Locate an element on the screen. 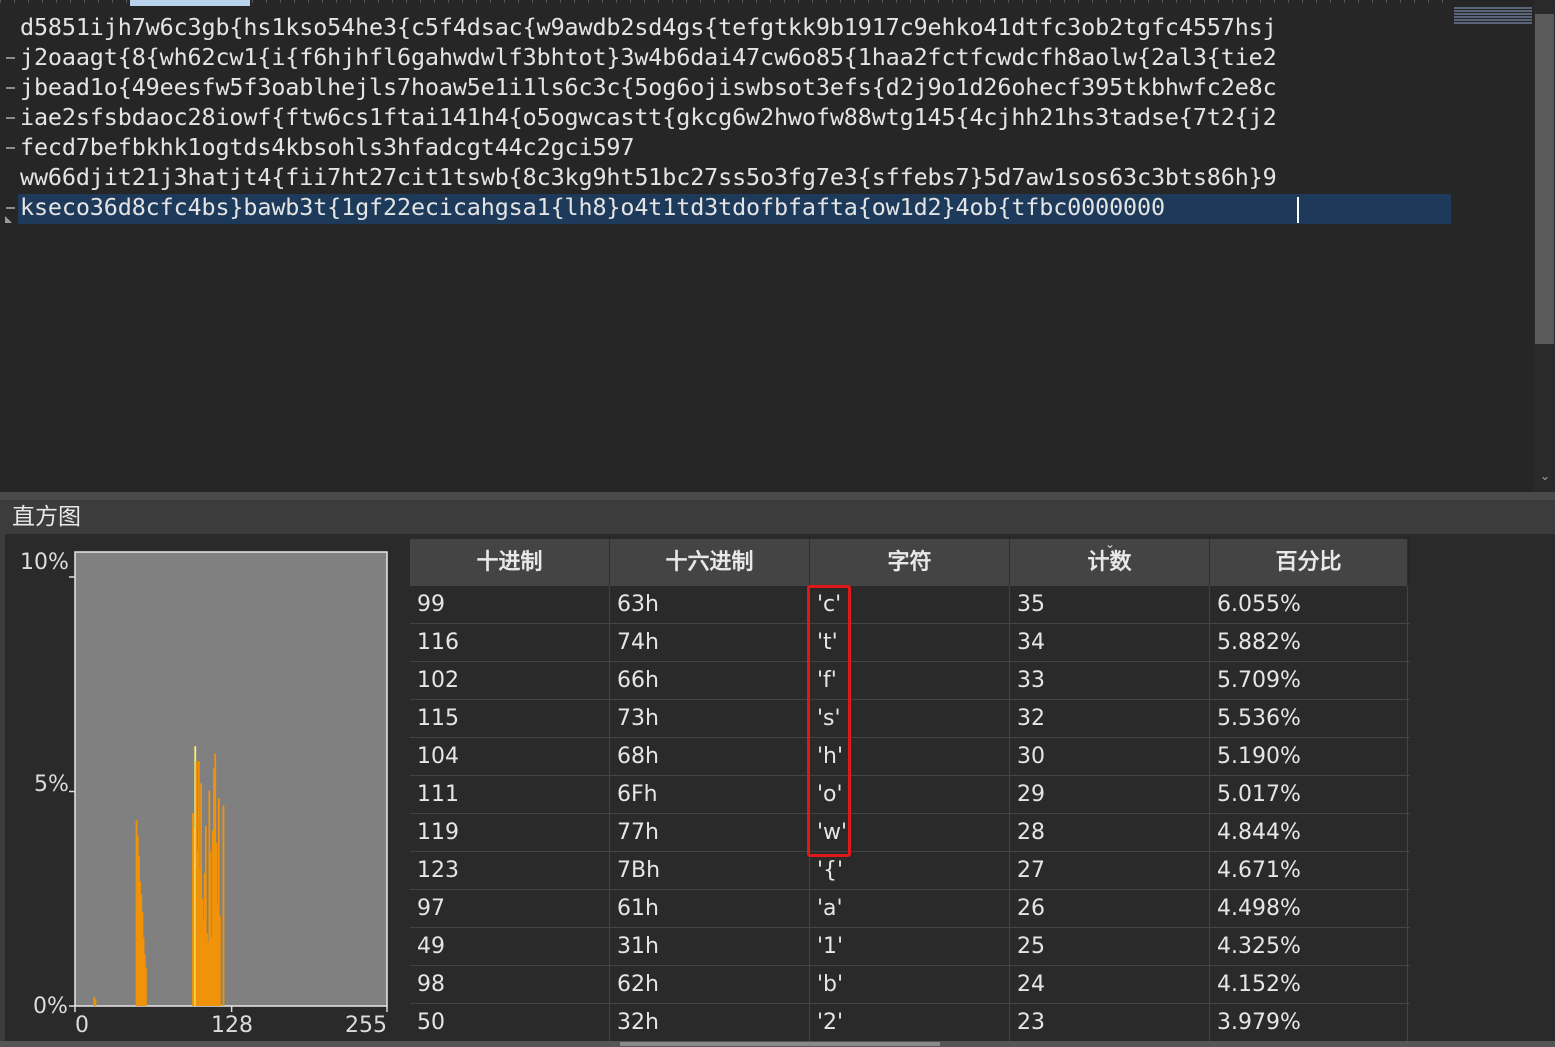  table-row: 97 61h'a' 26 4.498% is located at coordinates (910, 909).